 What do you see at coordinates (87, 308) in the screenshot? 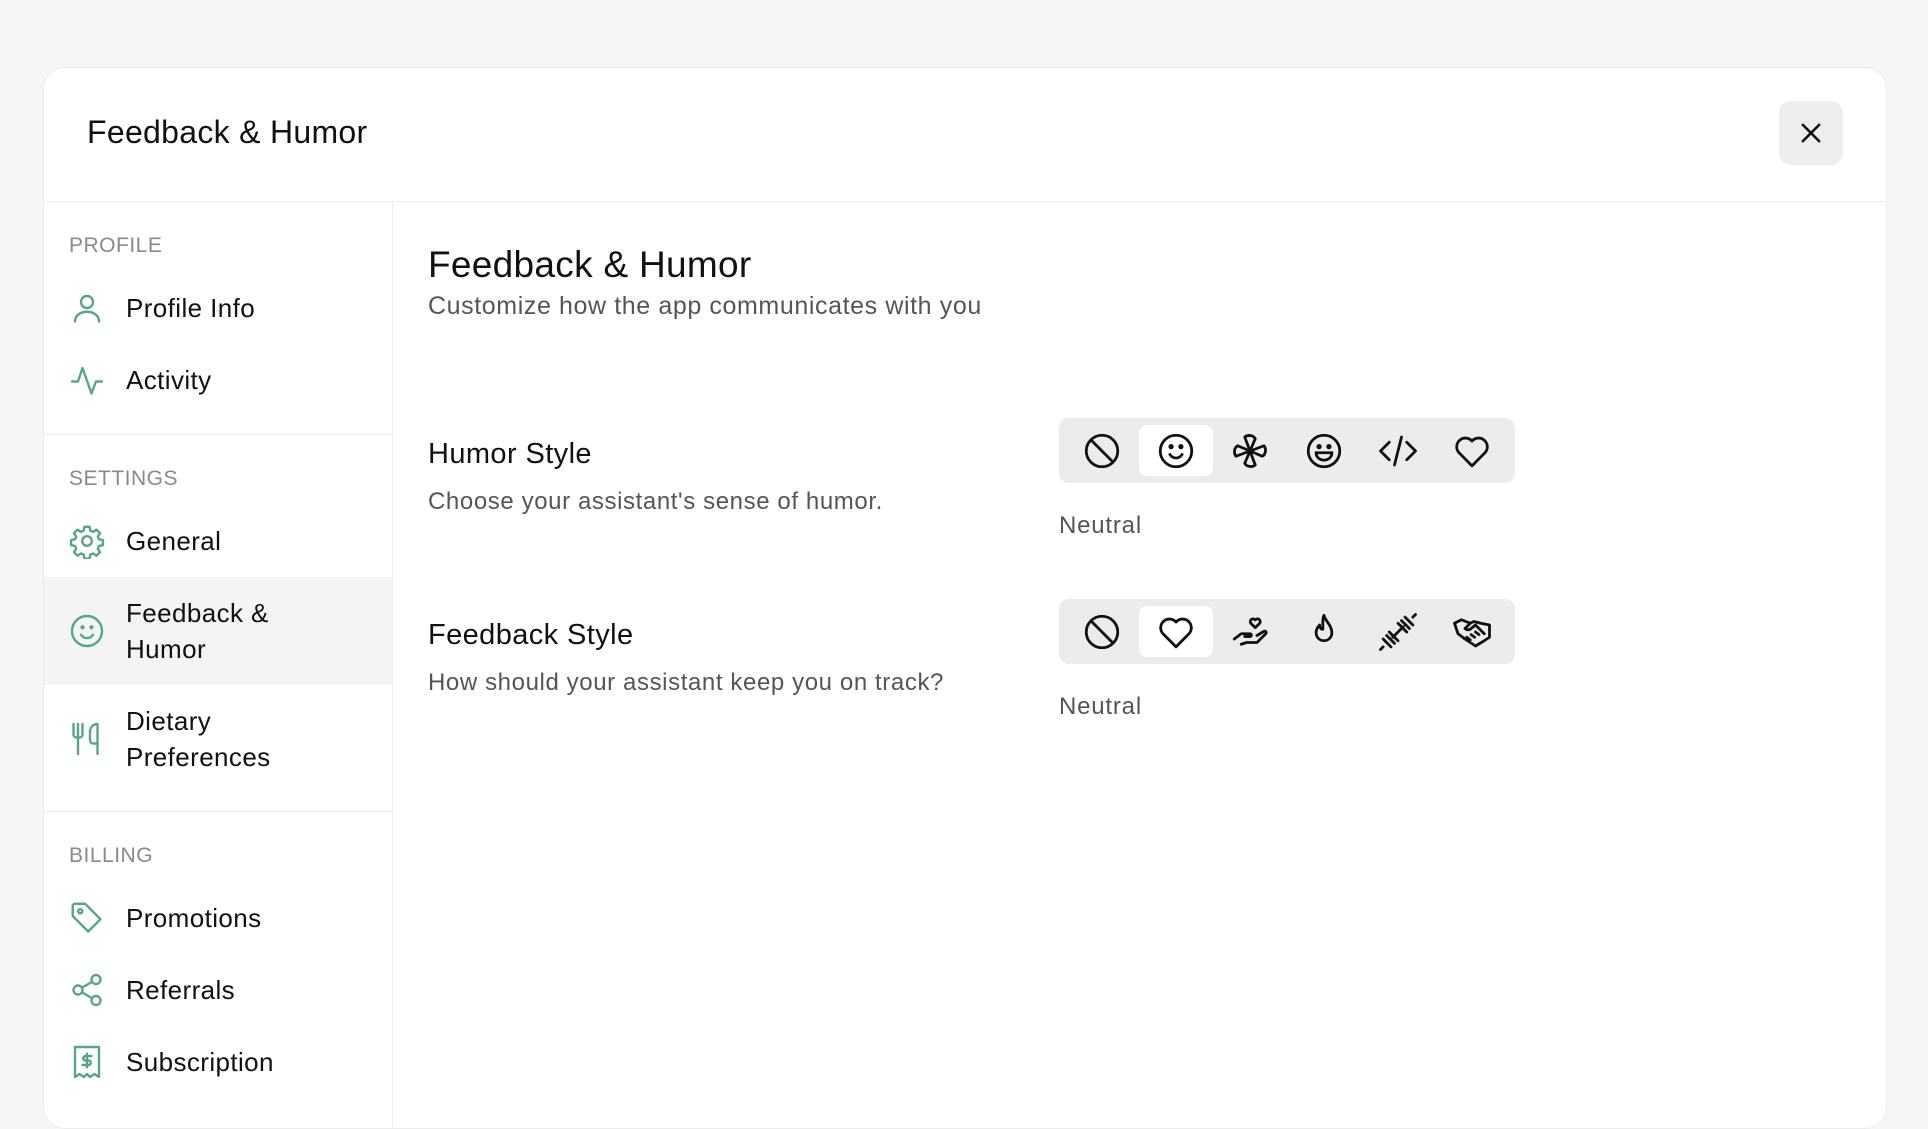
I see `user-icon` at bounding box center [87, 308].